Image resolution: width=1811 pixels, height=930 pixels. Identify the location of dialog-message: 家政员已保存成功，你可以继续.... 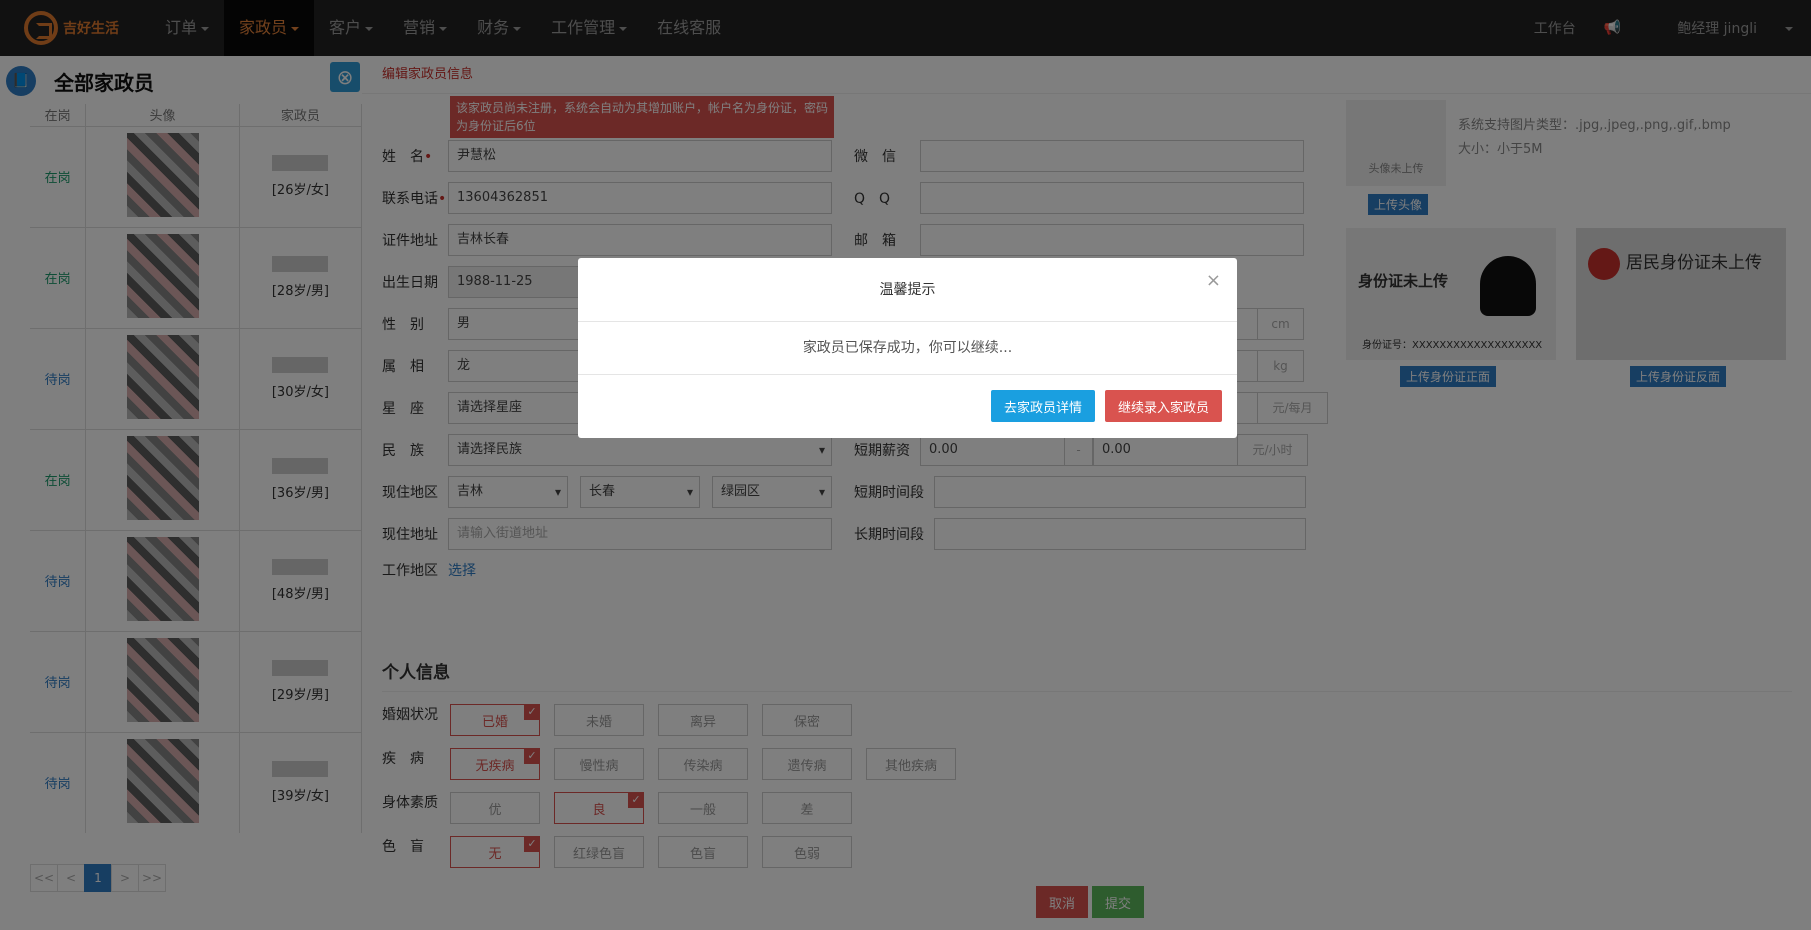
(907, 348).